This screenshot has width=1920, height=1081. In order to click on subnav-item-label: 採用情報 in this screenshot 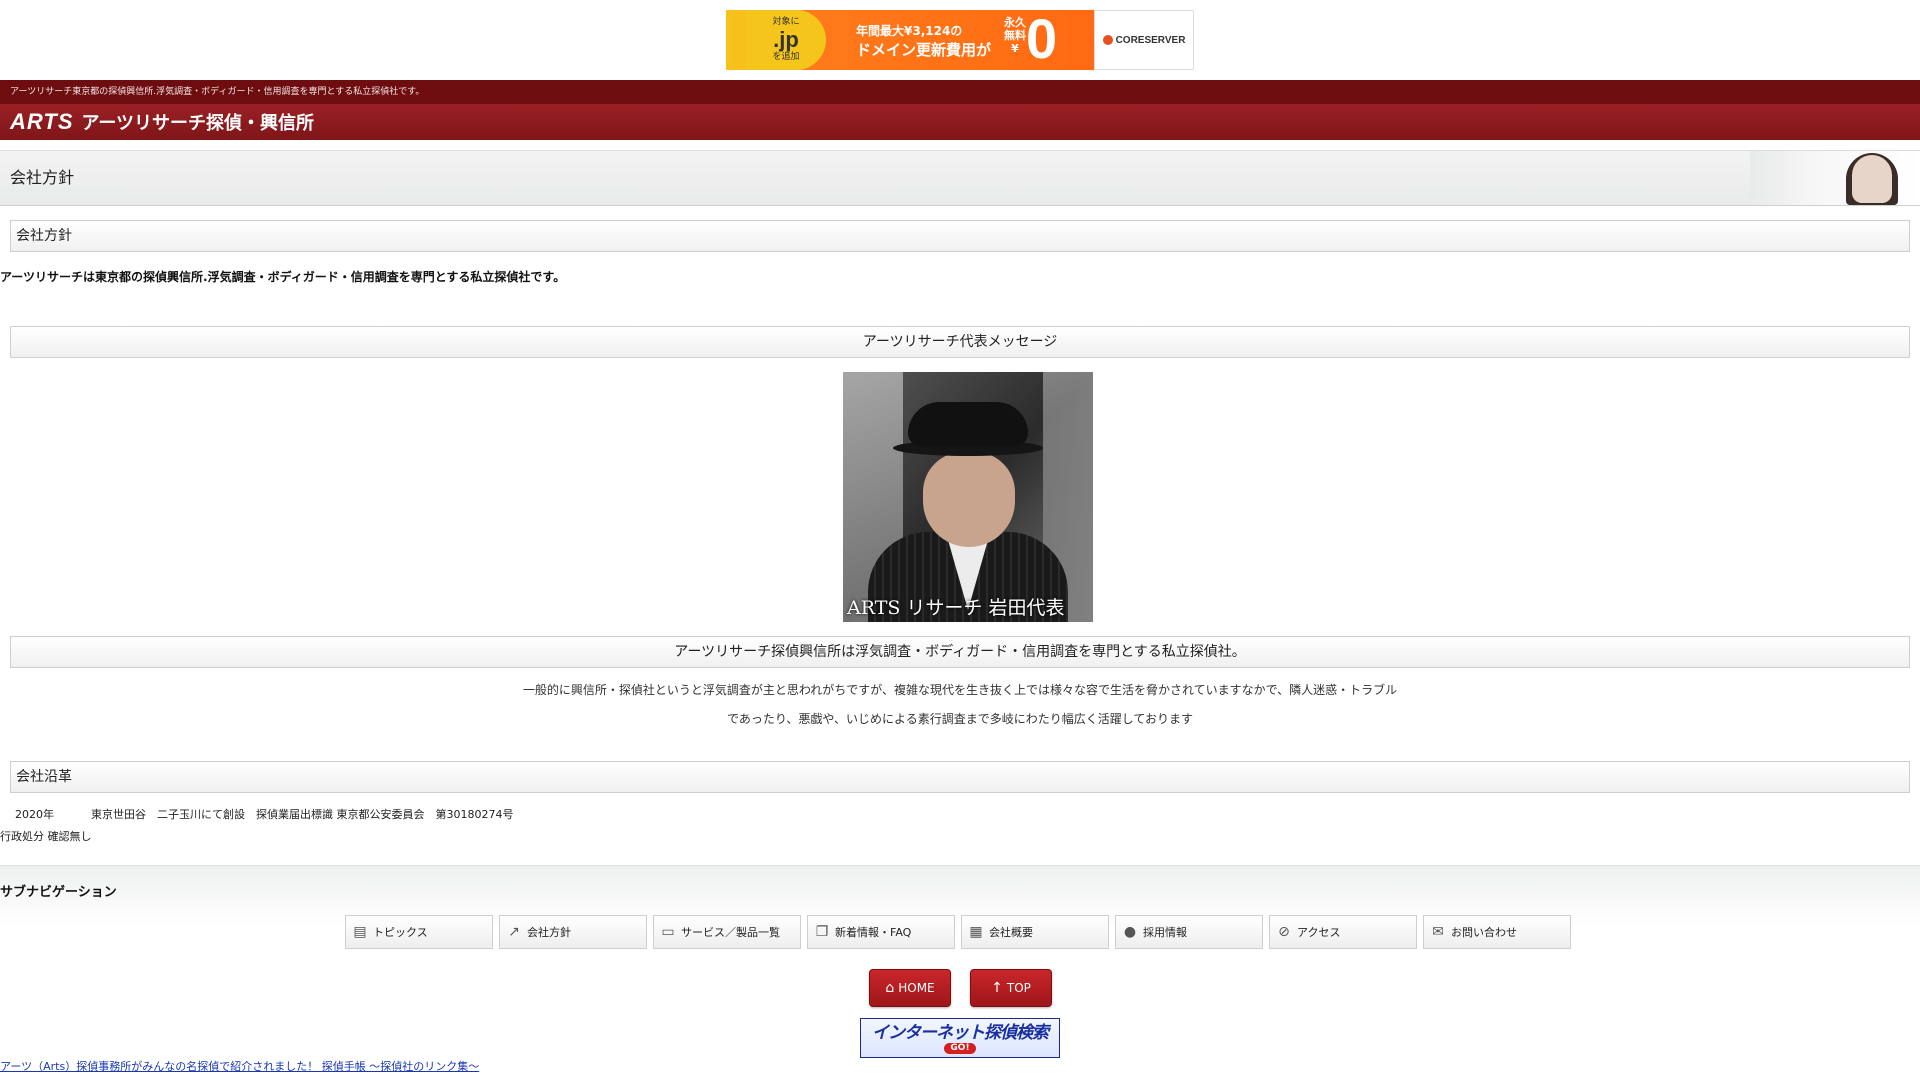, I will do `click(1165, 932)`.